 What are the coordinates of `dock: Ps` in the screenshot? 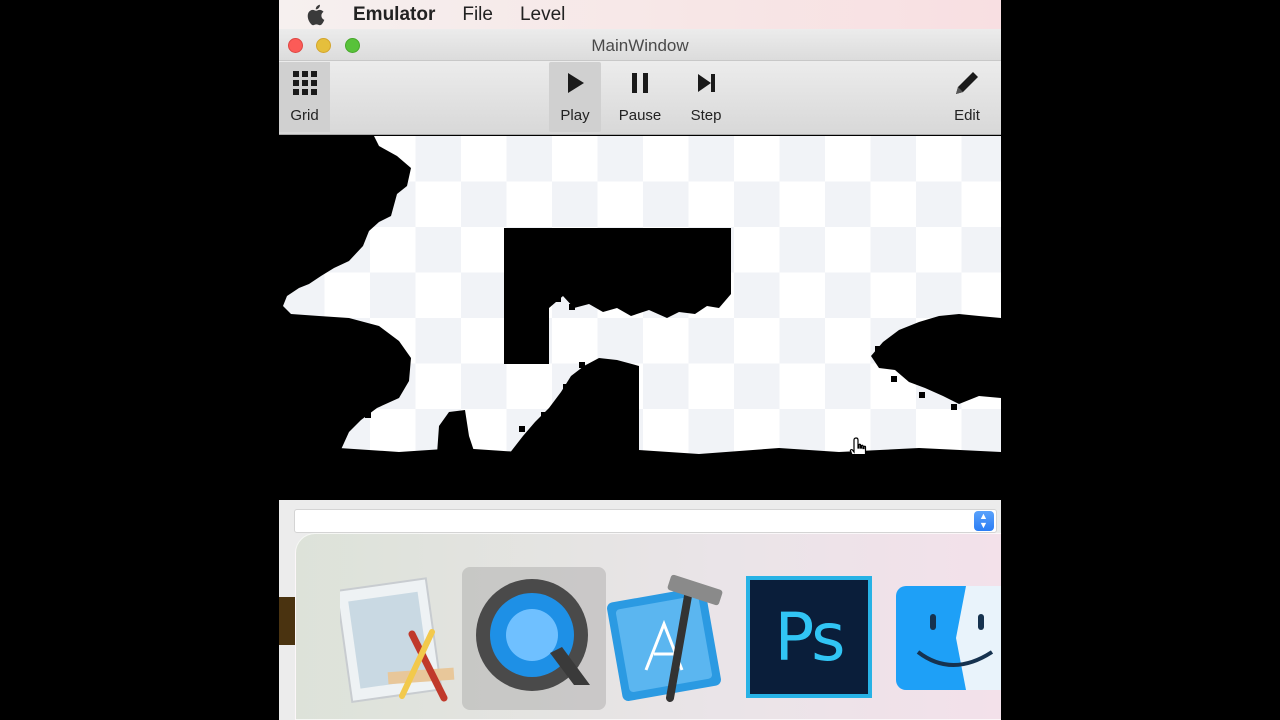 It's located at (648, 626).